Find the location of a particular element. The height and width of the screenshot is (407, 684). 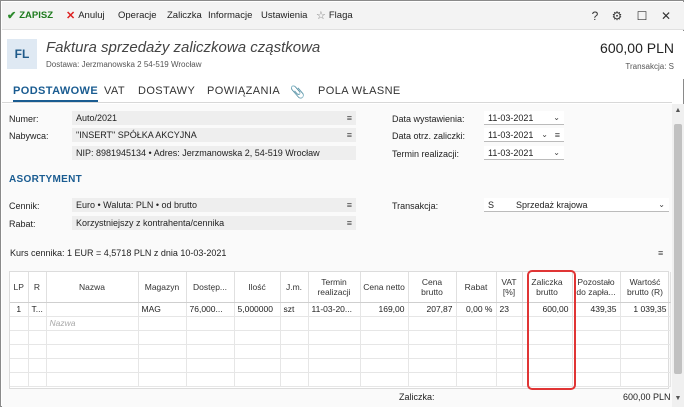

cancel-label: Anuluj is located at coordinates (91, 15).